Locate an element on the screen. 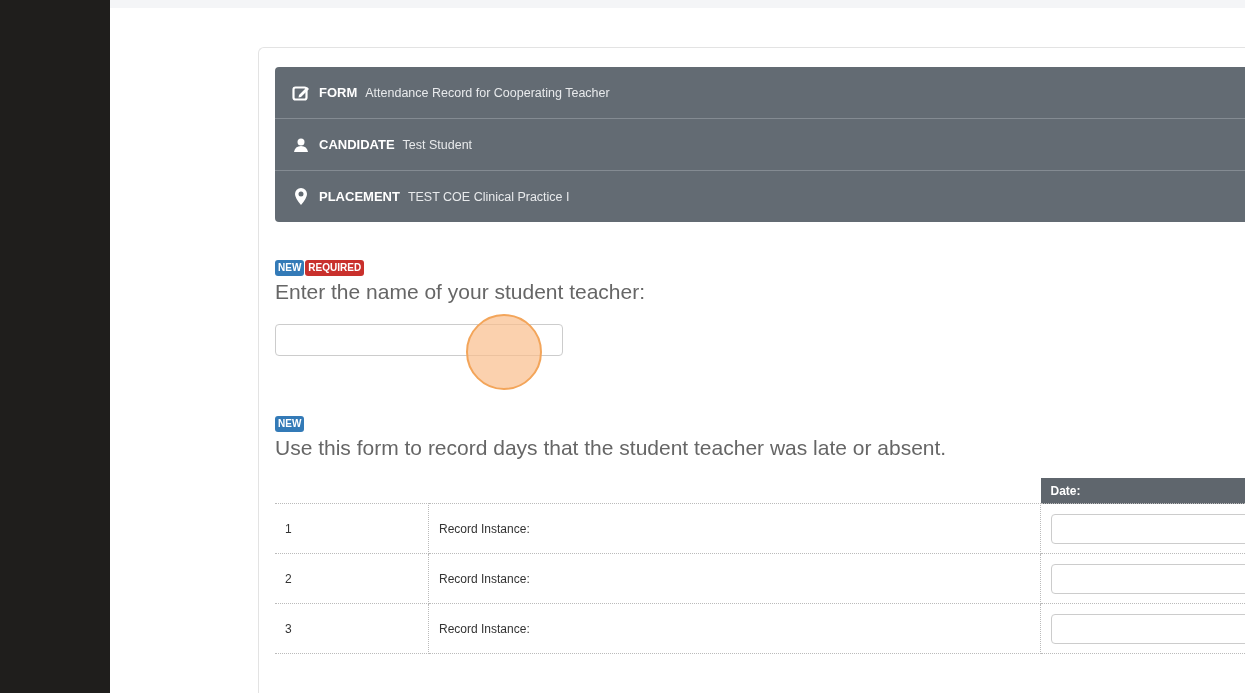 This screenshot has width=1245, height=693. edit-icon is located at coordinates (301, 92).